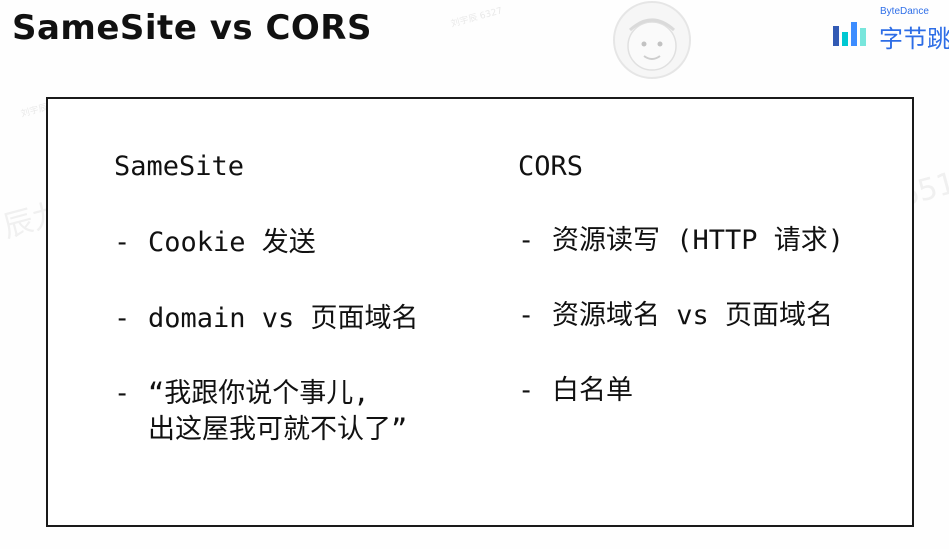 Image resolution: width=949 pixels, height=549 pixels. Describe the element at coordinates (652, 40) in the screenshot. I see `cartoon-avatar-icon` at that location.